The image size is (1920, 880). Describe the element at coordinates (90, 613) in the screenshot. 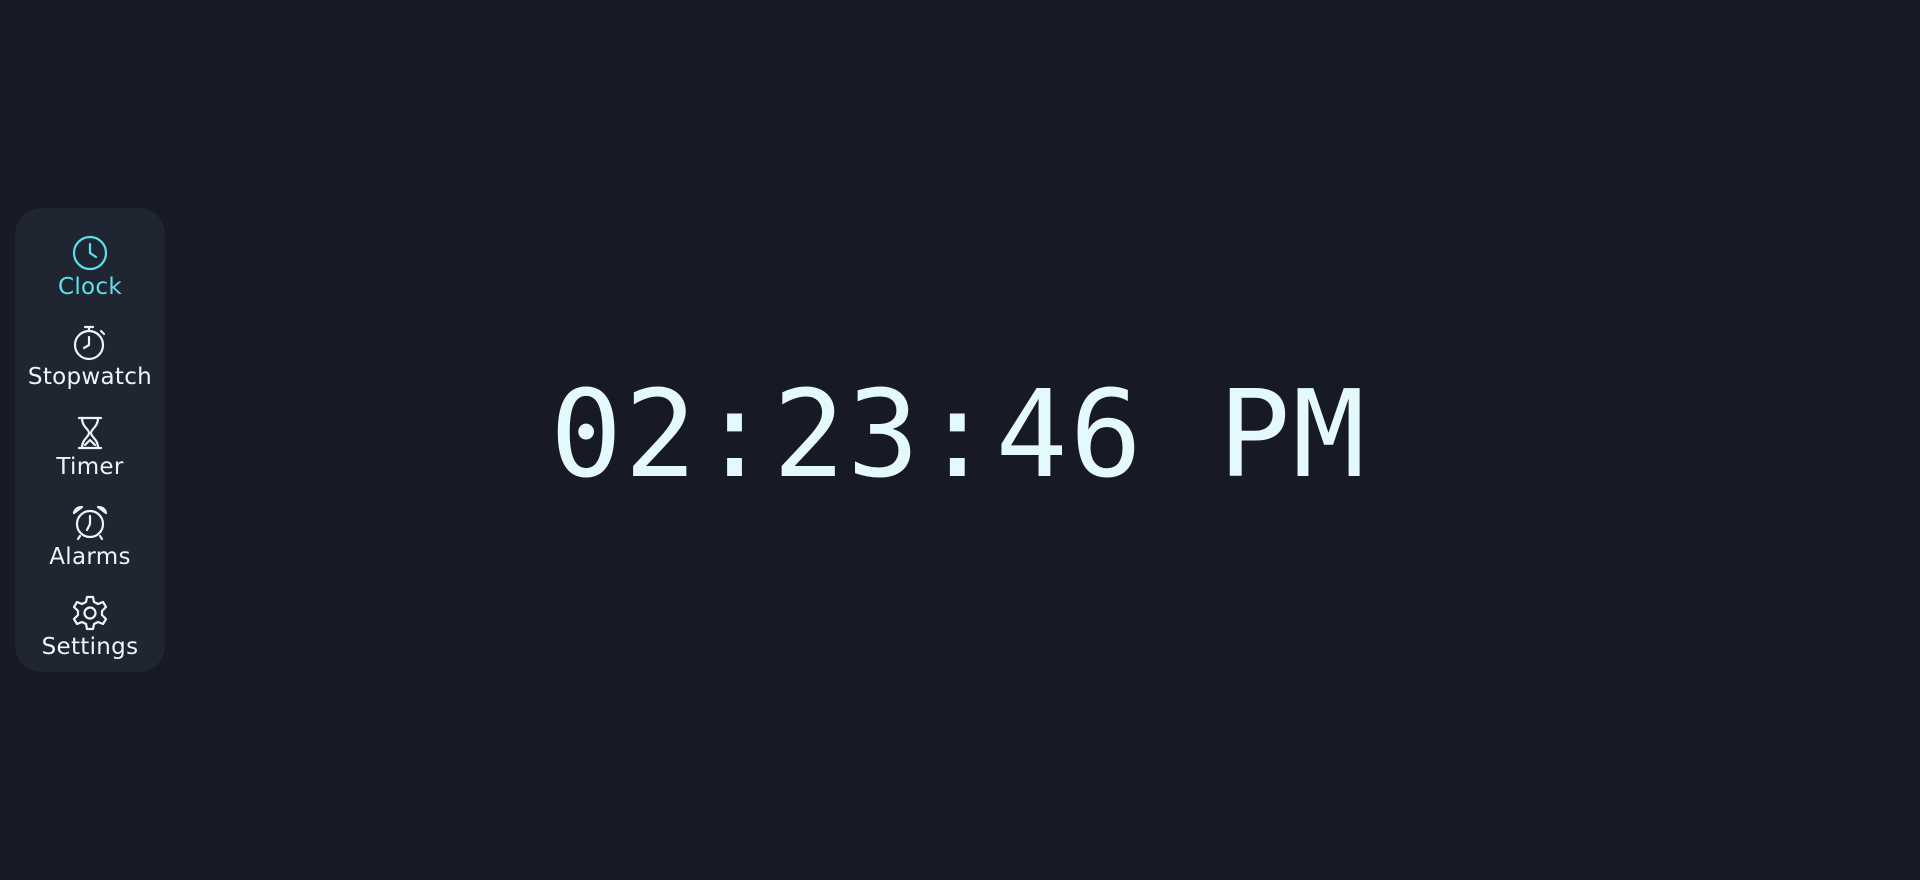

I see `gear-icon` at that location.